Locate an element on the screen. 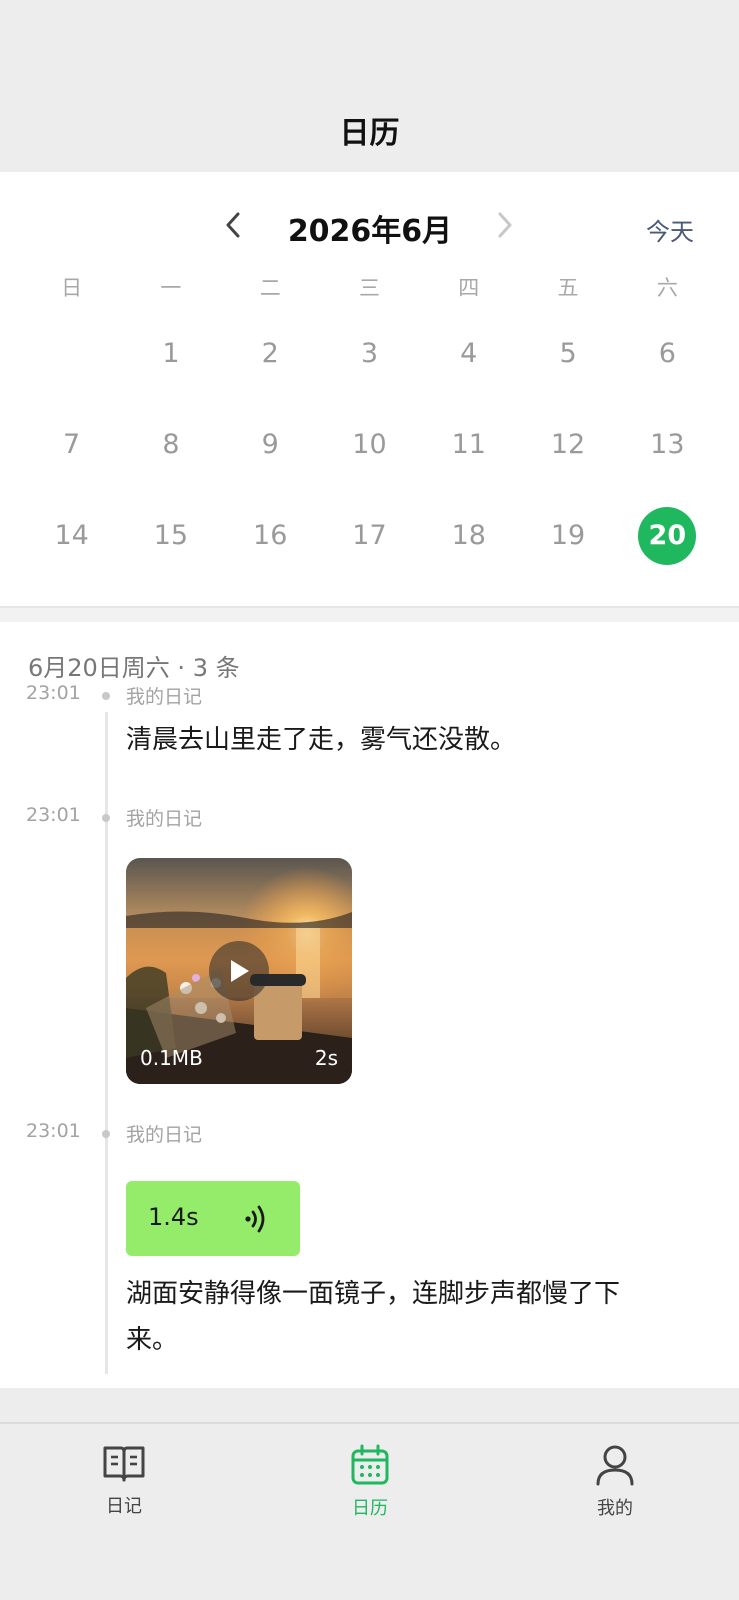 Image resolution: width=739 pixels, height=1600 pixels. day-cell-selected: 20 is located at coordinates (667, 535).